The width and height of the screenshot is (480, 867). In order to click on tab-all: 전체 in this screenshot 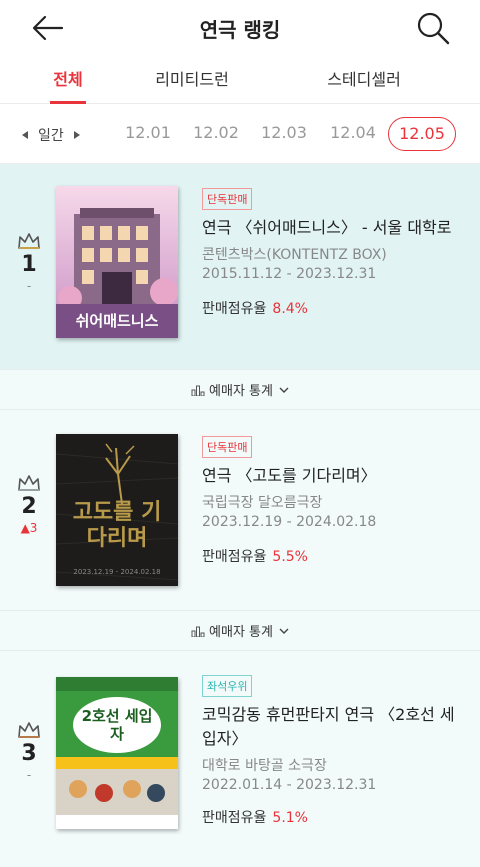, I will do `click(68, 85)`.